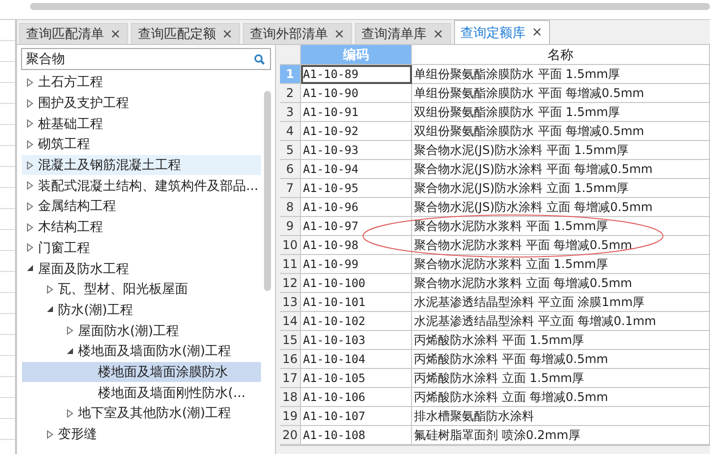  I want to click on table-cell: 聚合物水泥防水浆料 立面 每增减0.5mm, so click(561, 284).